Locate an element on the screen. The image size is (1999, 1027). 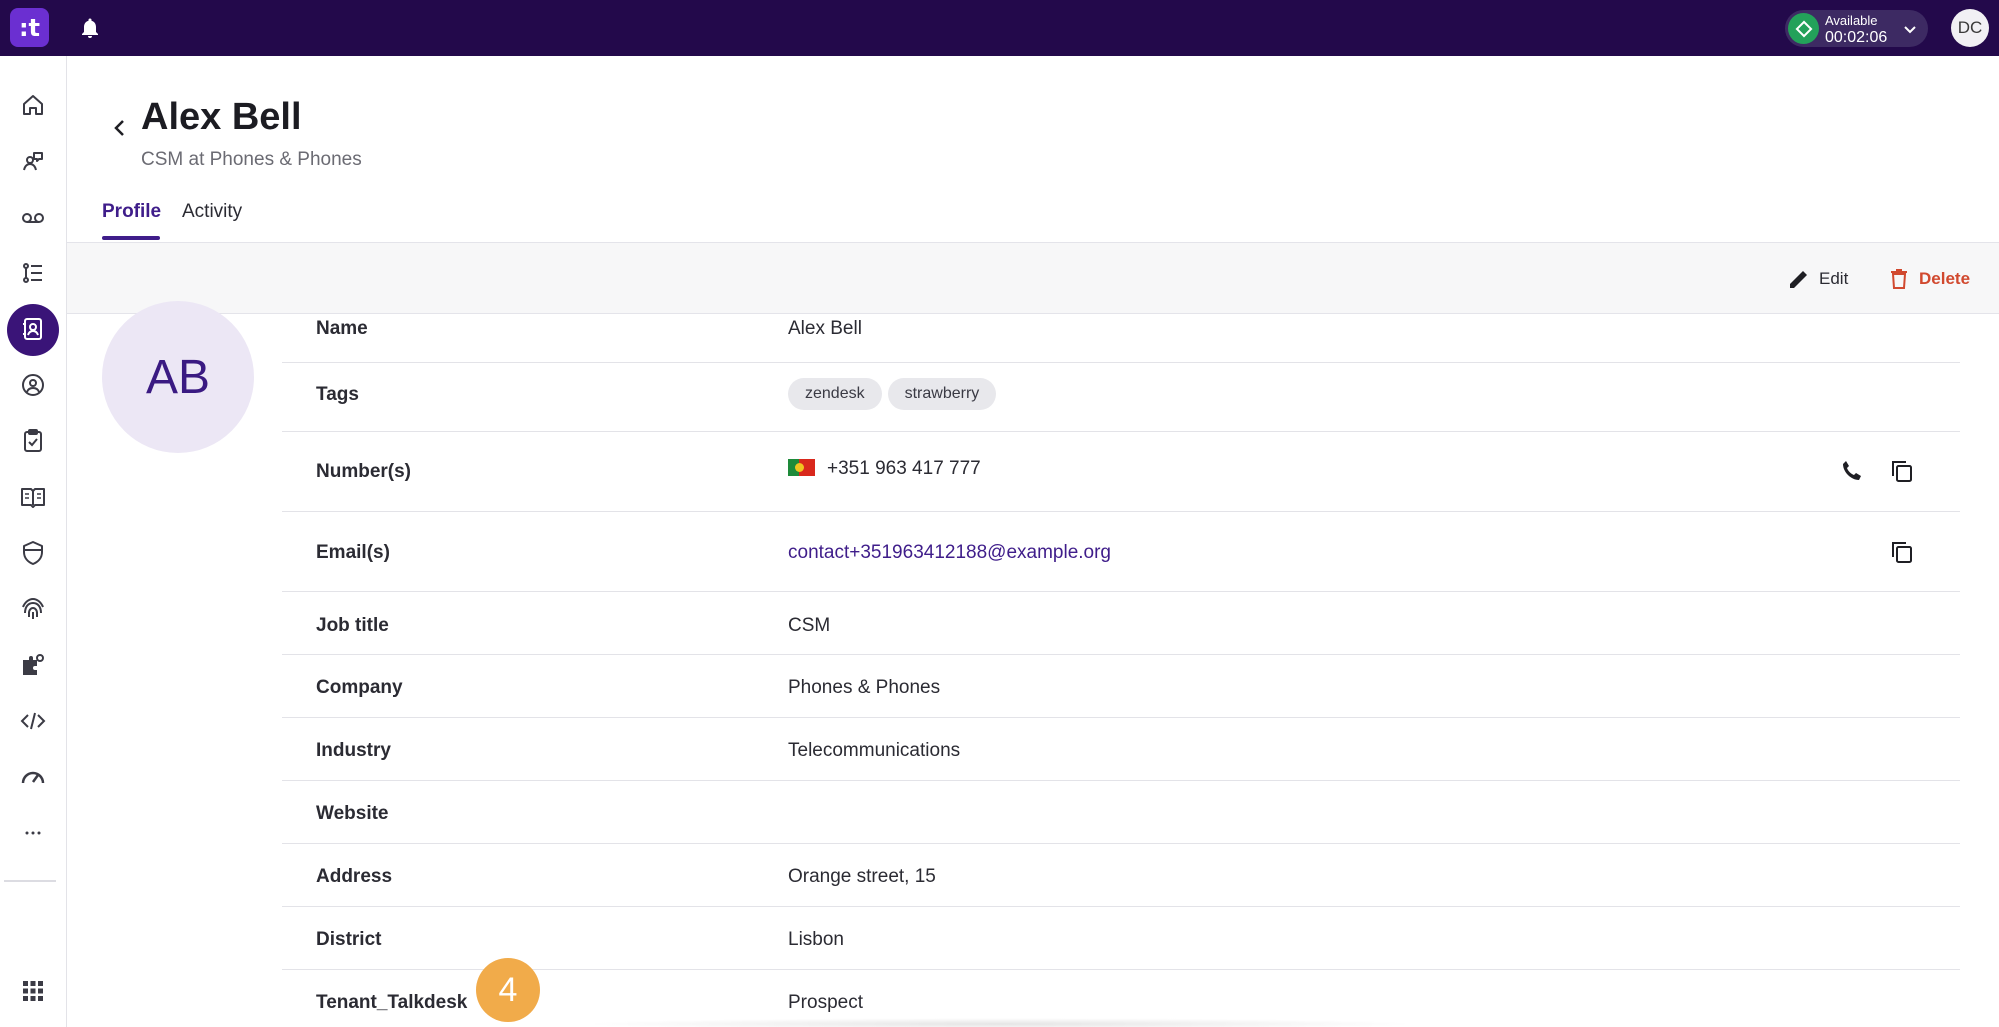
detail-row-name: Name Alex Bell is located at coordinates (1121, 338).